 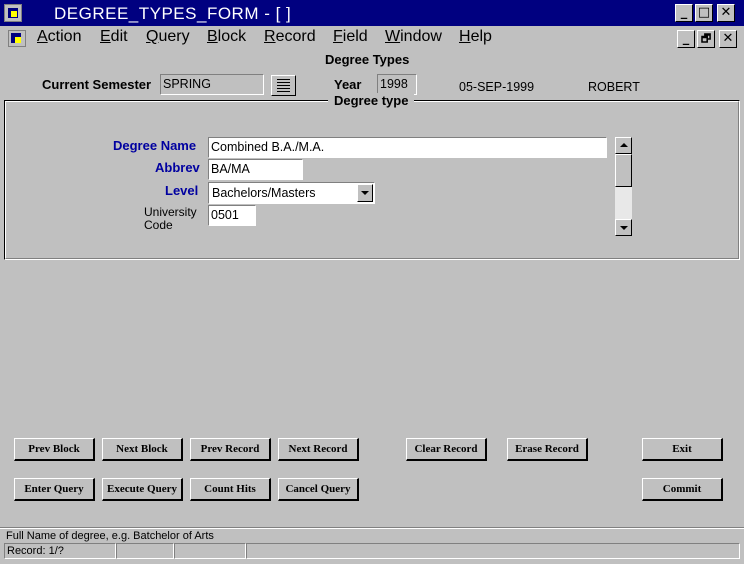 What do you see at coordinates (371, 100) in the screenshot?
I see `block-title: Degree type` at bounding box center [371, 100].